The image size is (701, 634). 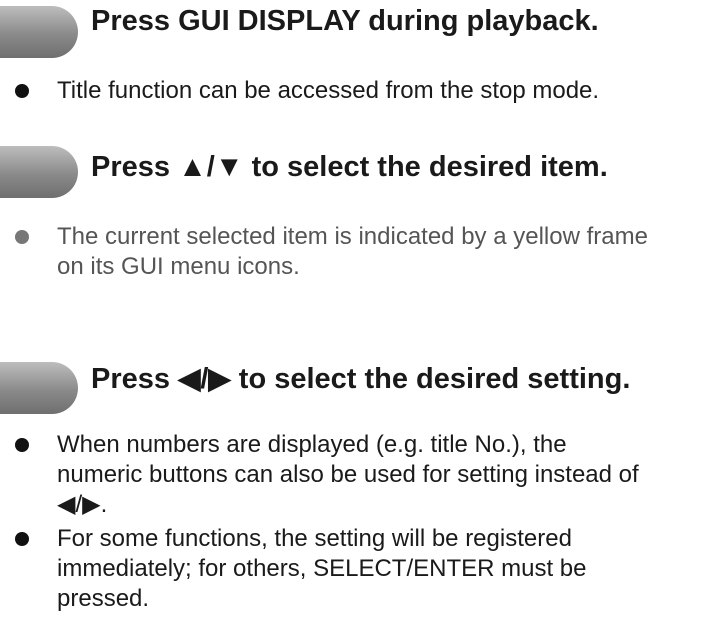 What do you see at coordinates (349, 167) in the screenshot?
I see `step-2-title: Press ▲/▼ to select the desired item.` at bounding box center [349, 167].